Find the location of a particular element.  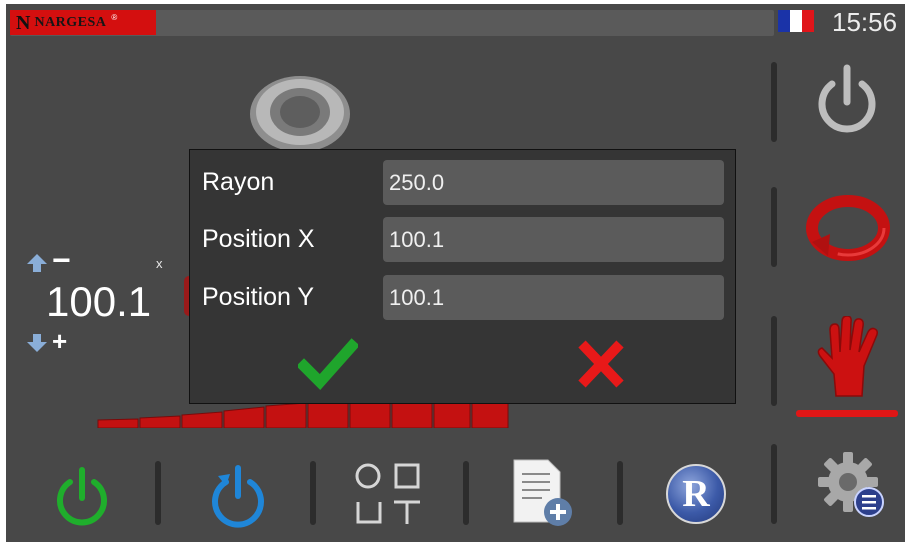

minus-label: − is located at coordinates (61, 260).